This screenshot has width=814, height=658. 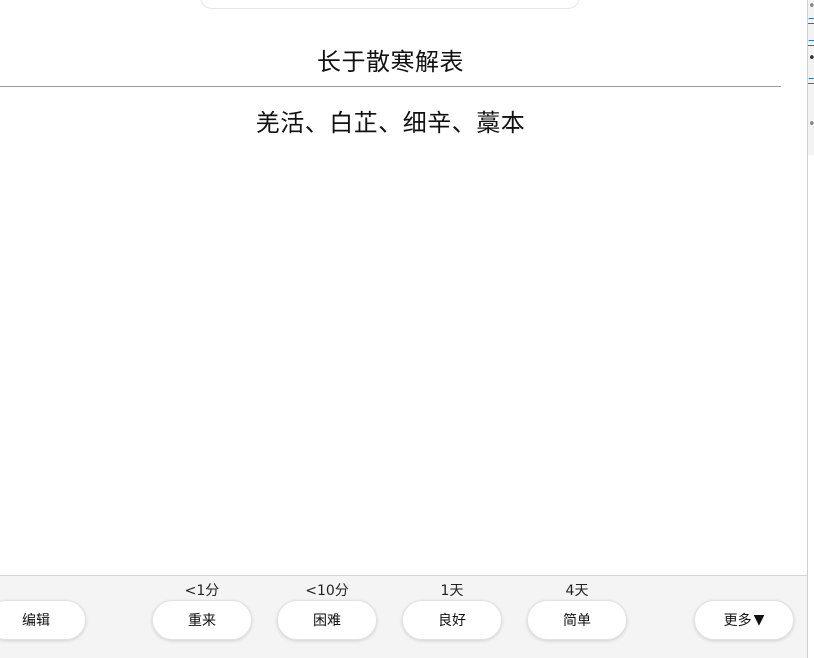 I want to click on good-interval: 1天, so click(x=452, y=591).